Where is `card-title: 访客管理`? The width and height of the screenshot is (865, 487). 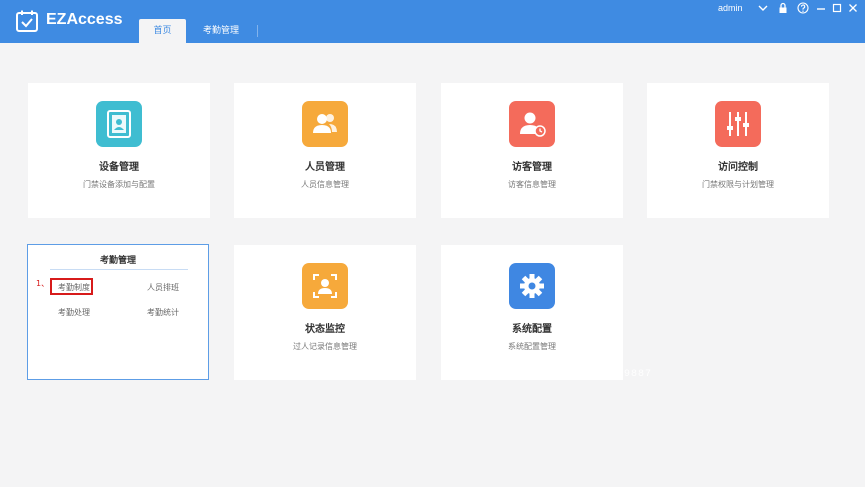 card-title: 访客管理 is located at coordinates (532, 167).